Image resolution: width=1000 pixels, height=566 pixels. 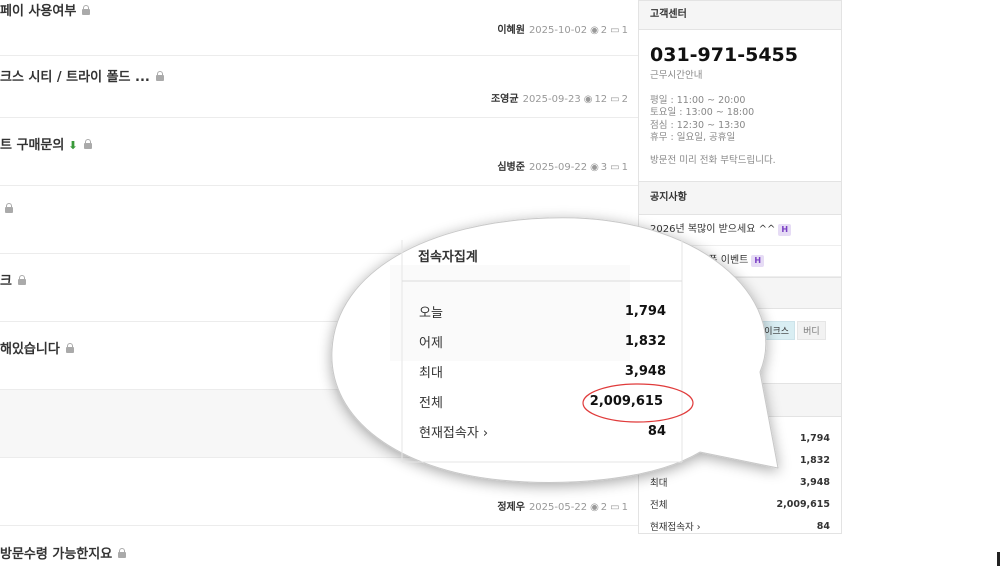 I want to click on post-date: 2025-10-02, so click(x=558, y=30).